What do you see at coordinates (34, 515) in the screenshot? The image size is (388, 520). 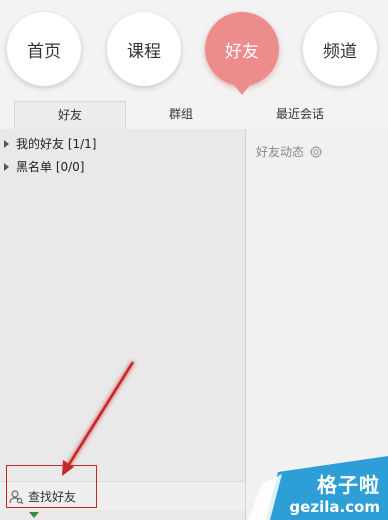 I see `footer-marker-icon` at bounding box center [34, 515].